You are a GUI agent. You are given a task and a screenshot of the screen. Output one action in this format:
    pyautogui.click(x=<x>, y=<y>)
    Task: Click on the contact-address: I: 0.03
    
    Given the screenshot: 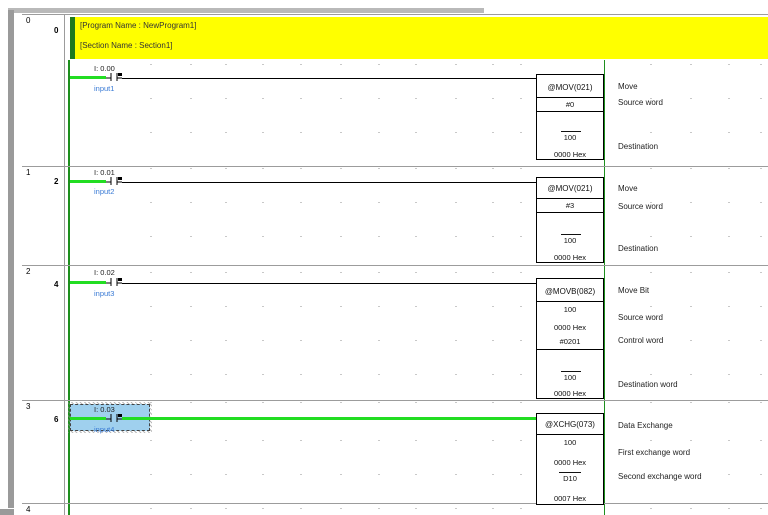 What is the action you would take?
    pyautogui.click(x=104, y=409)
    